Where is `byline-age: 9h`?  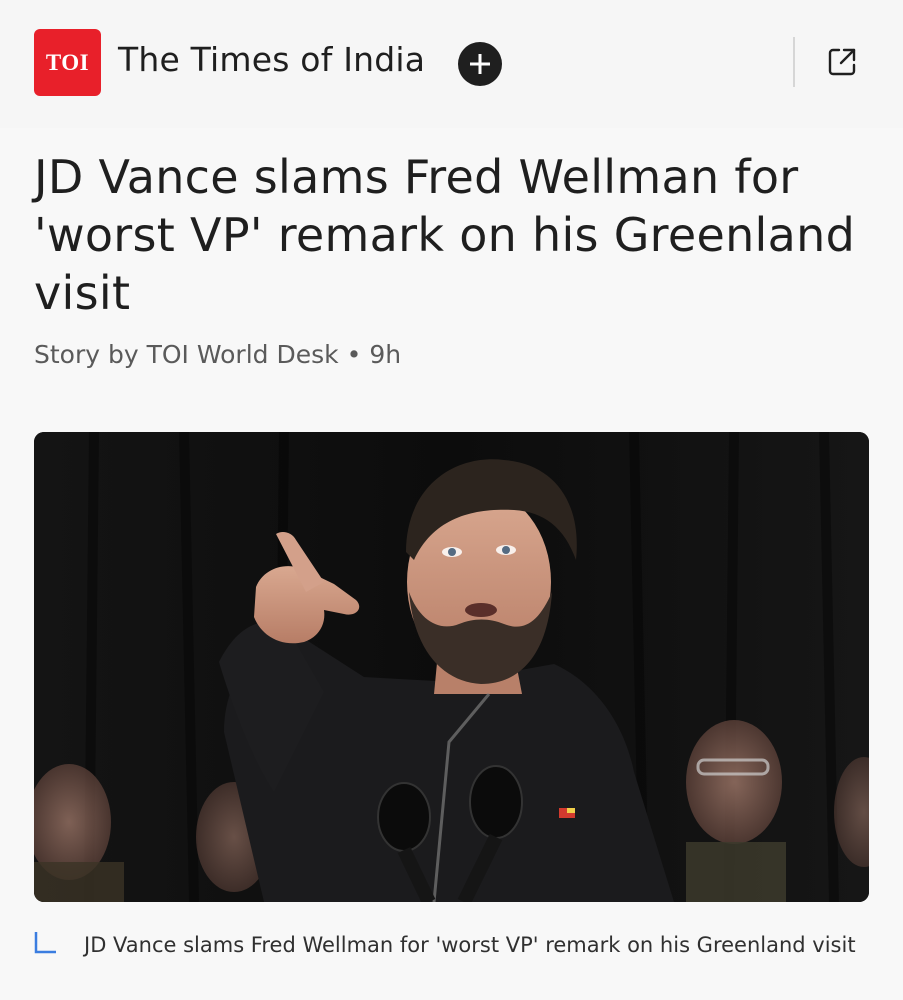
byline-age: 9h is located at coordinates (385, 354).